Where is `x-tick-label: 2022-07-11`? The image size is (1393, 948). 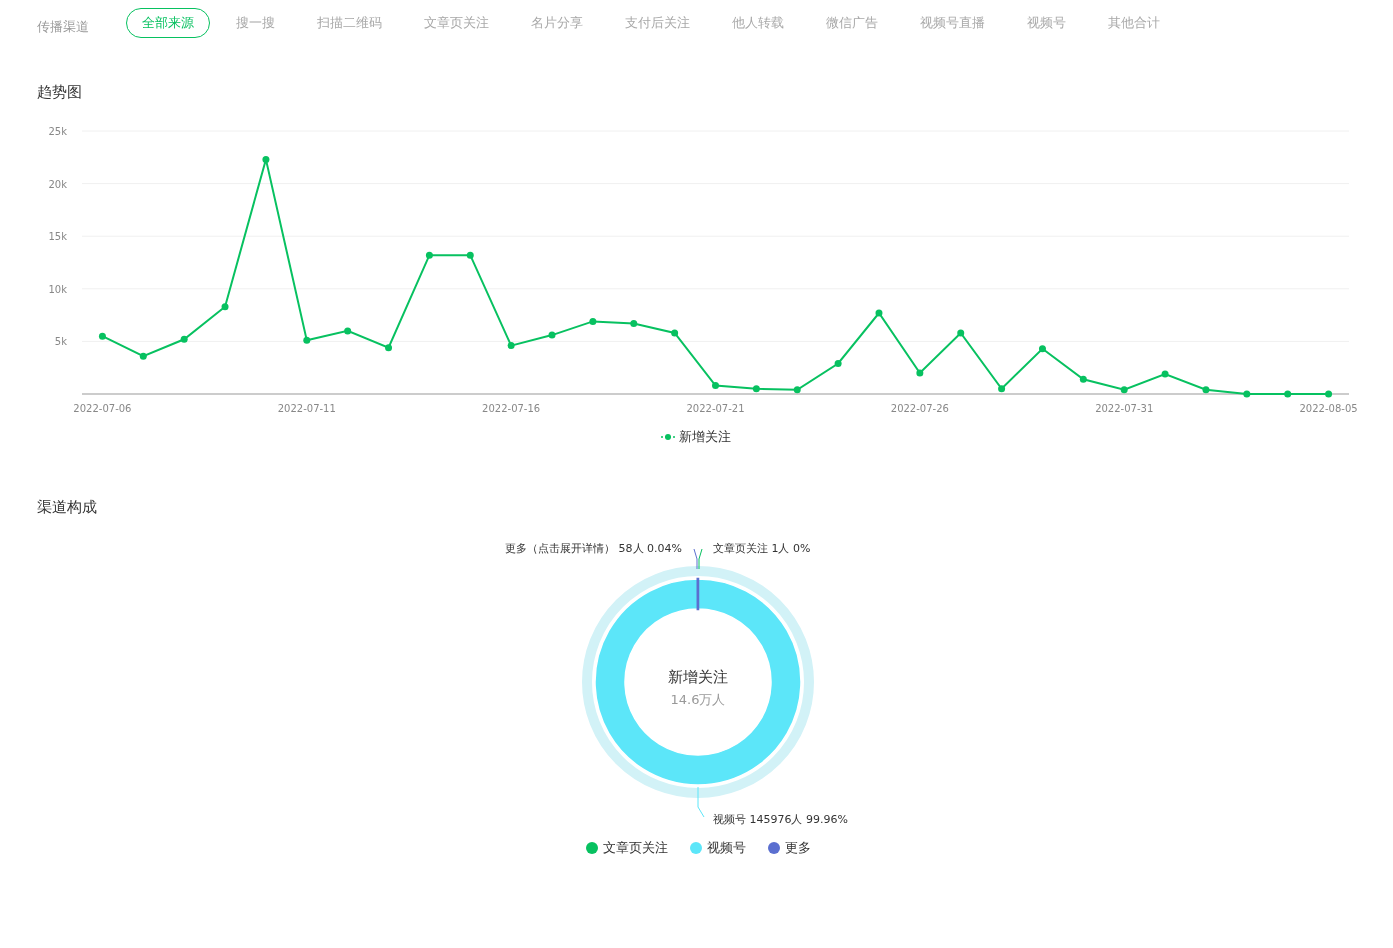
x-tick-label: 2022-07-11 is located at coordinates (306, 408).